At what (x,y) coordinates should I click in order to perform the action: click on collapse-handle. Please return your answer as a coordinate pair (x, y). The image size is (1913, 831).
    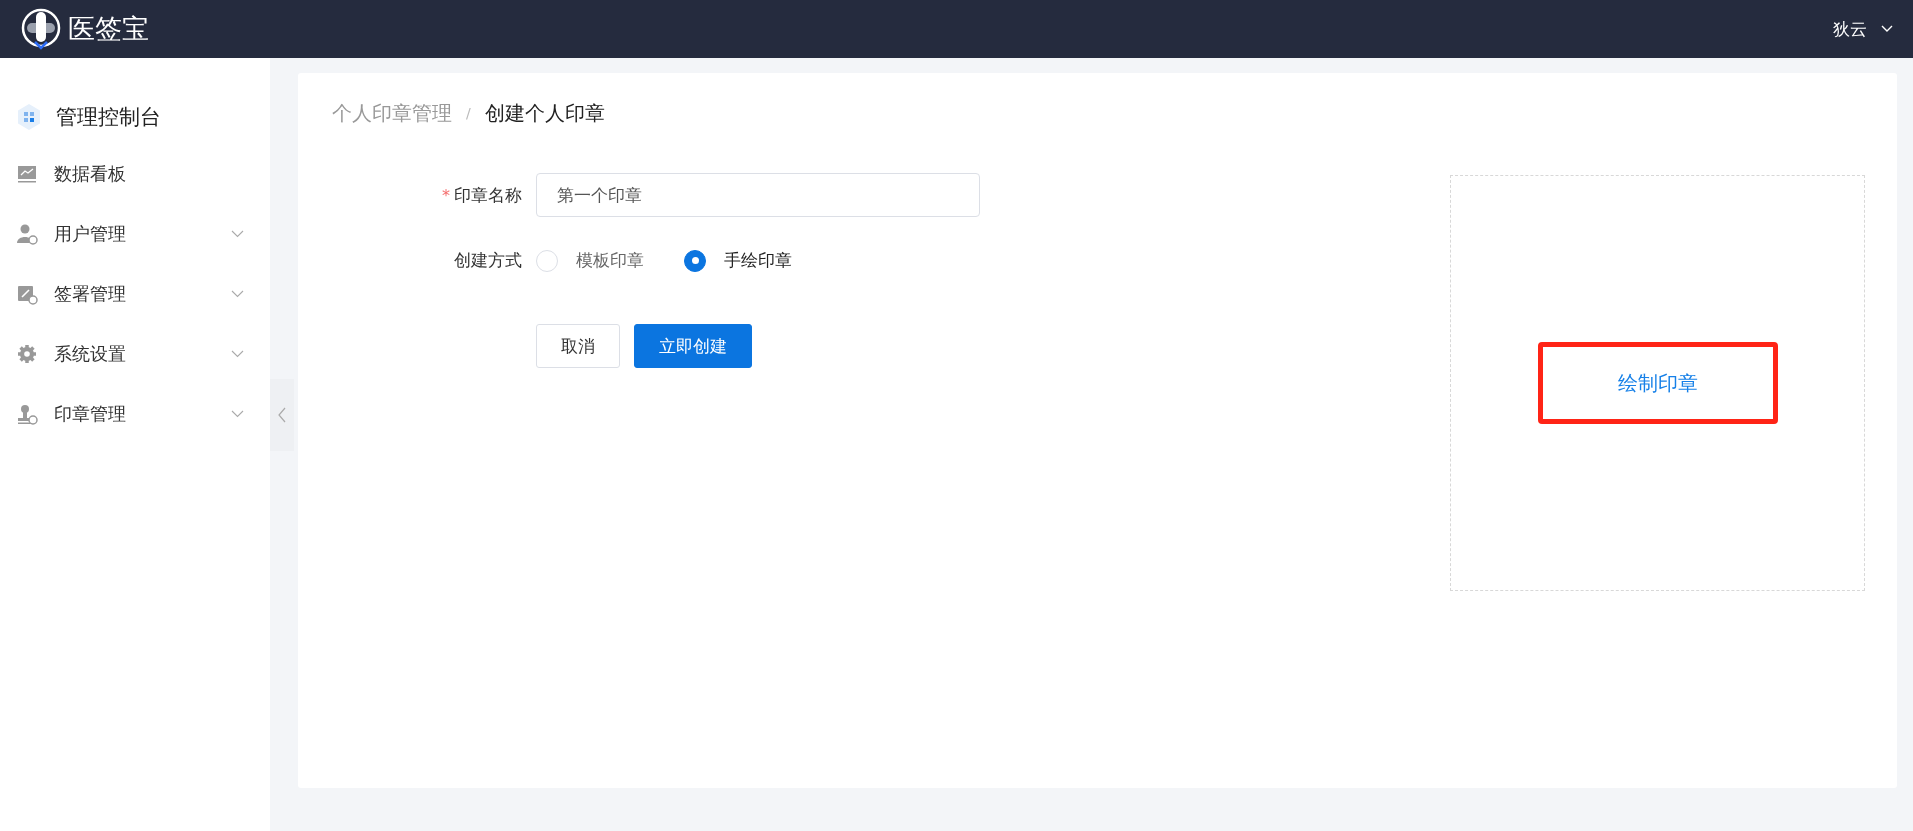
    Looking at the image, I should click on (282, 414).